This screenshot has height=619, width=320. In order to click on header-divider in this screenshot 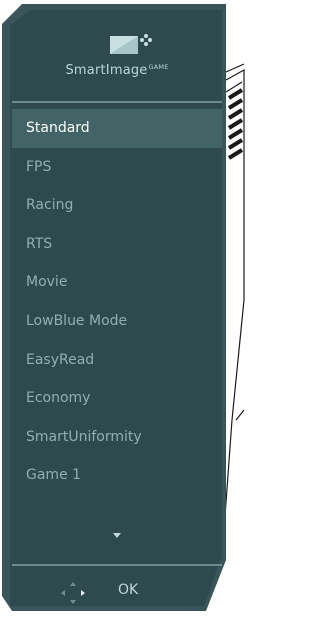, I will do `click(117, 102)`.